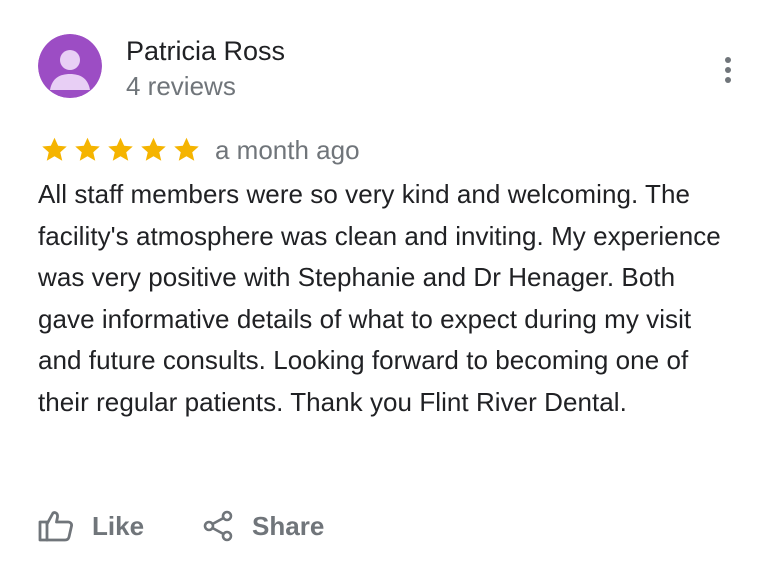 The height and width of the screenshot is (562, 774). I want to click on rating-row: a month ago, so click(199, 150).